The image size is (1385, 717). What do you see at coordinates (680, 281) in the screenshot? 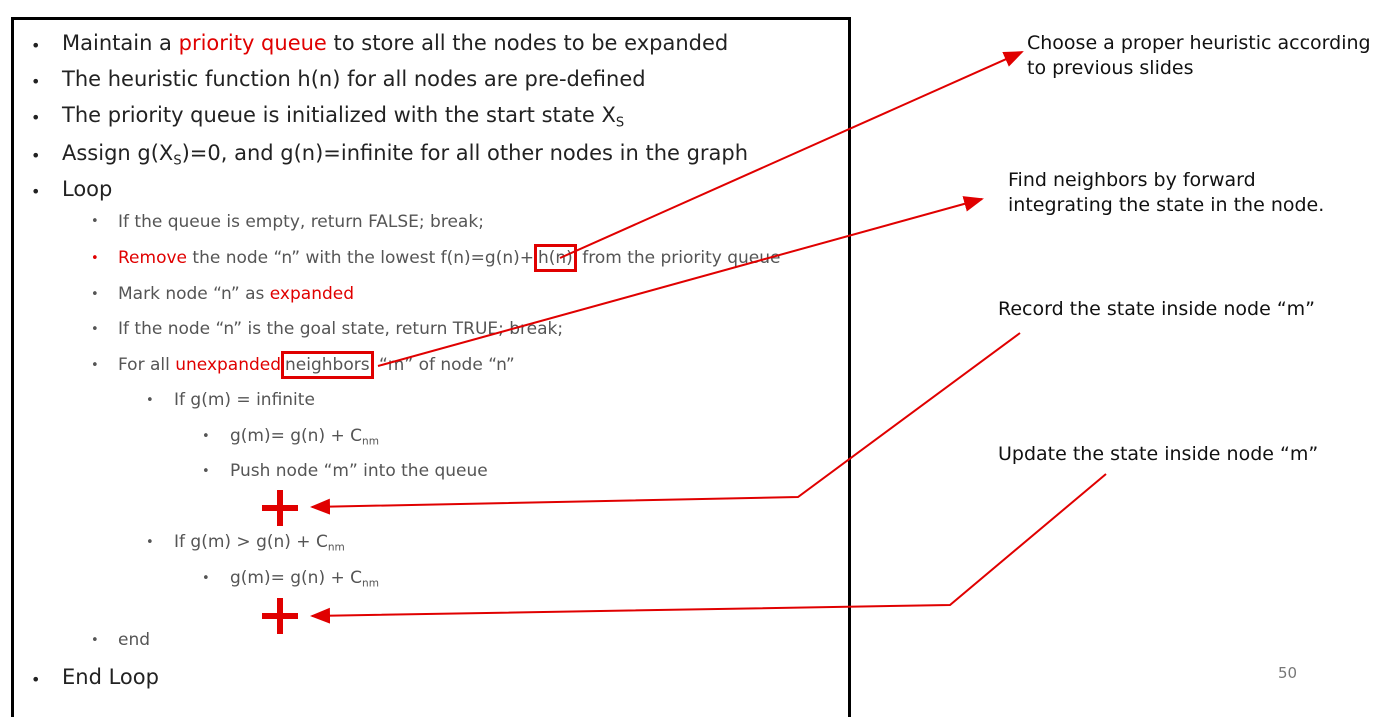
I see `arrow-neighbors` at bounding box center [680, 281].